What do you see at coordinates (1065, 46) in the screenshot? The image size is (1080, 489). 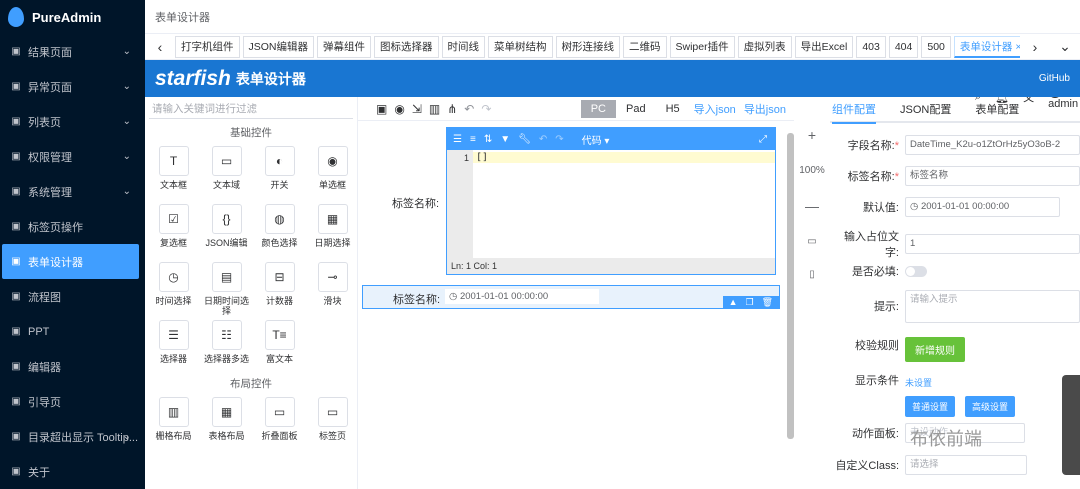 I see `tabs-more-icon: ⌄` at bounding box center [1065, 46].